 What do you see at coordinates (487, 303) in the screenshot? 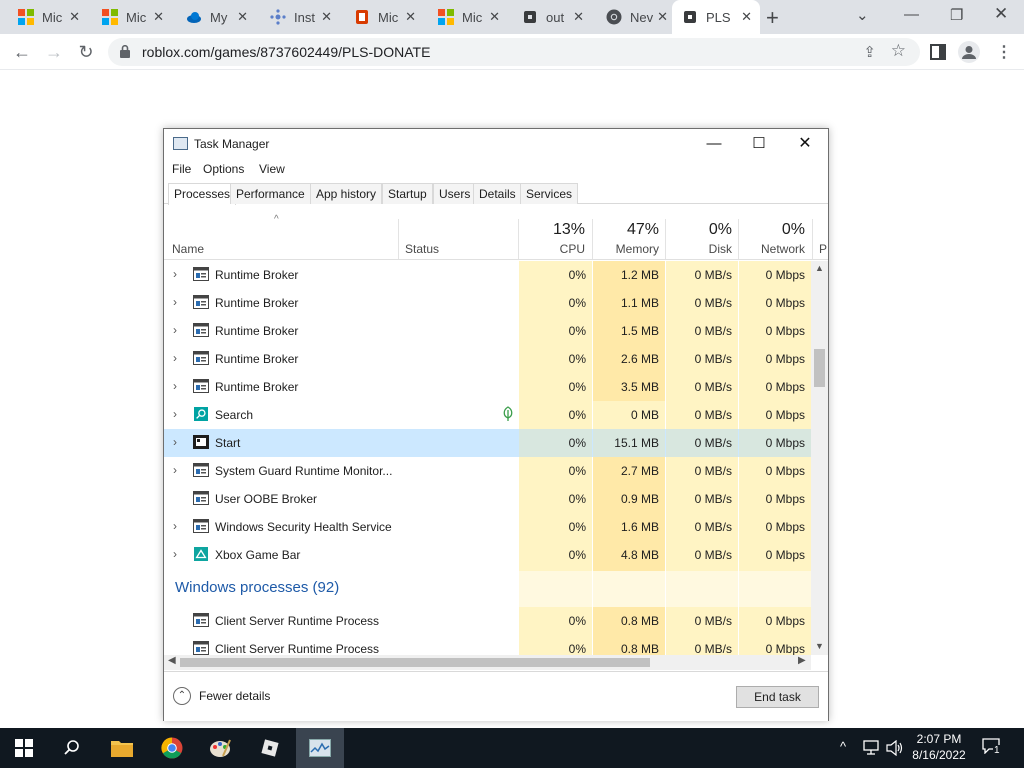
I see `table-row: › Runtime Broker 0% 1.1 MB 0 MB/s 0 Mbps` at bounding box center [487, 303].